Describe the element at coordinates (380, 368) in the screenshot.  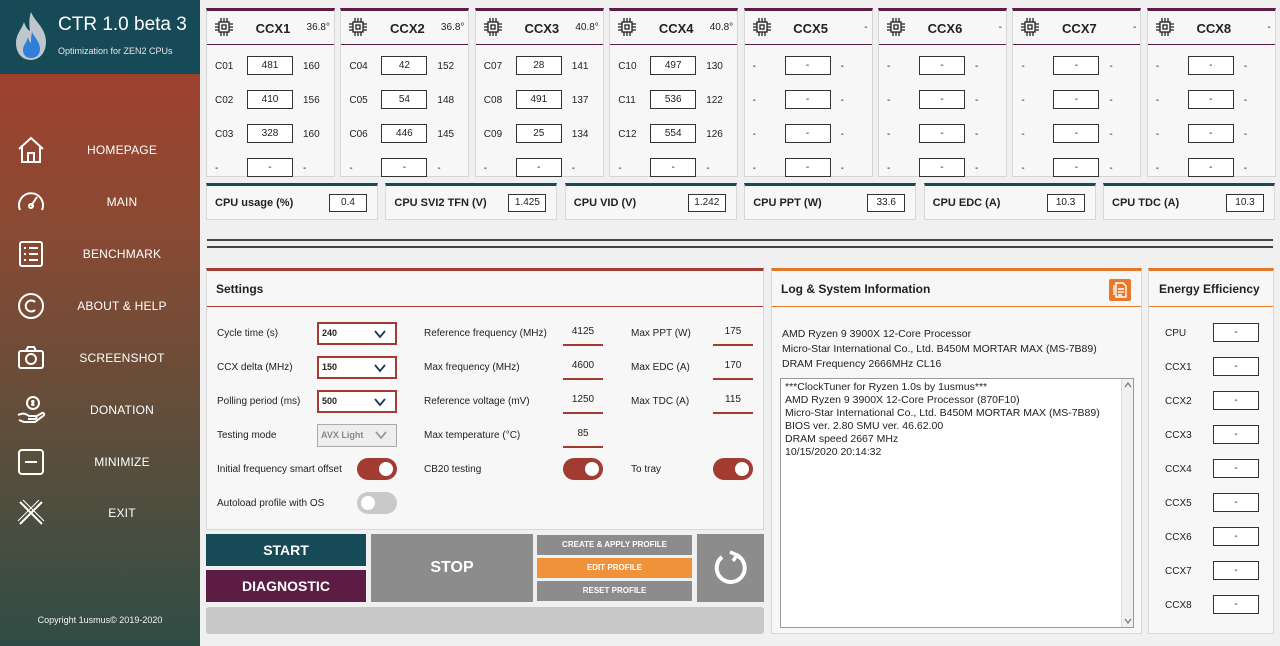
I see `chevron-down-icon` at that location.